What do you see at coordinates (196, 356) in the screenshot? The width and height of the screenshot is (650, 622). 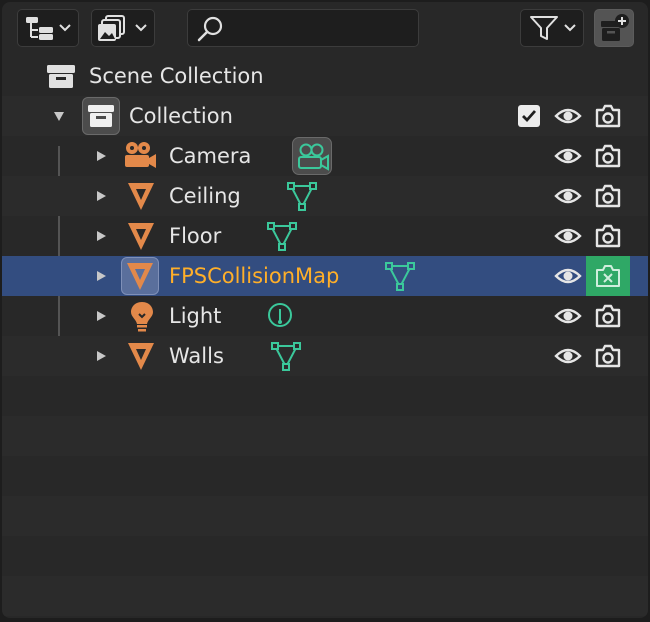 I see `object-label: Walls` at bounding box center [196, 356].